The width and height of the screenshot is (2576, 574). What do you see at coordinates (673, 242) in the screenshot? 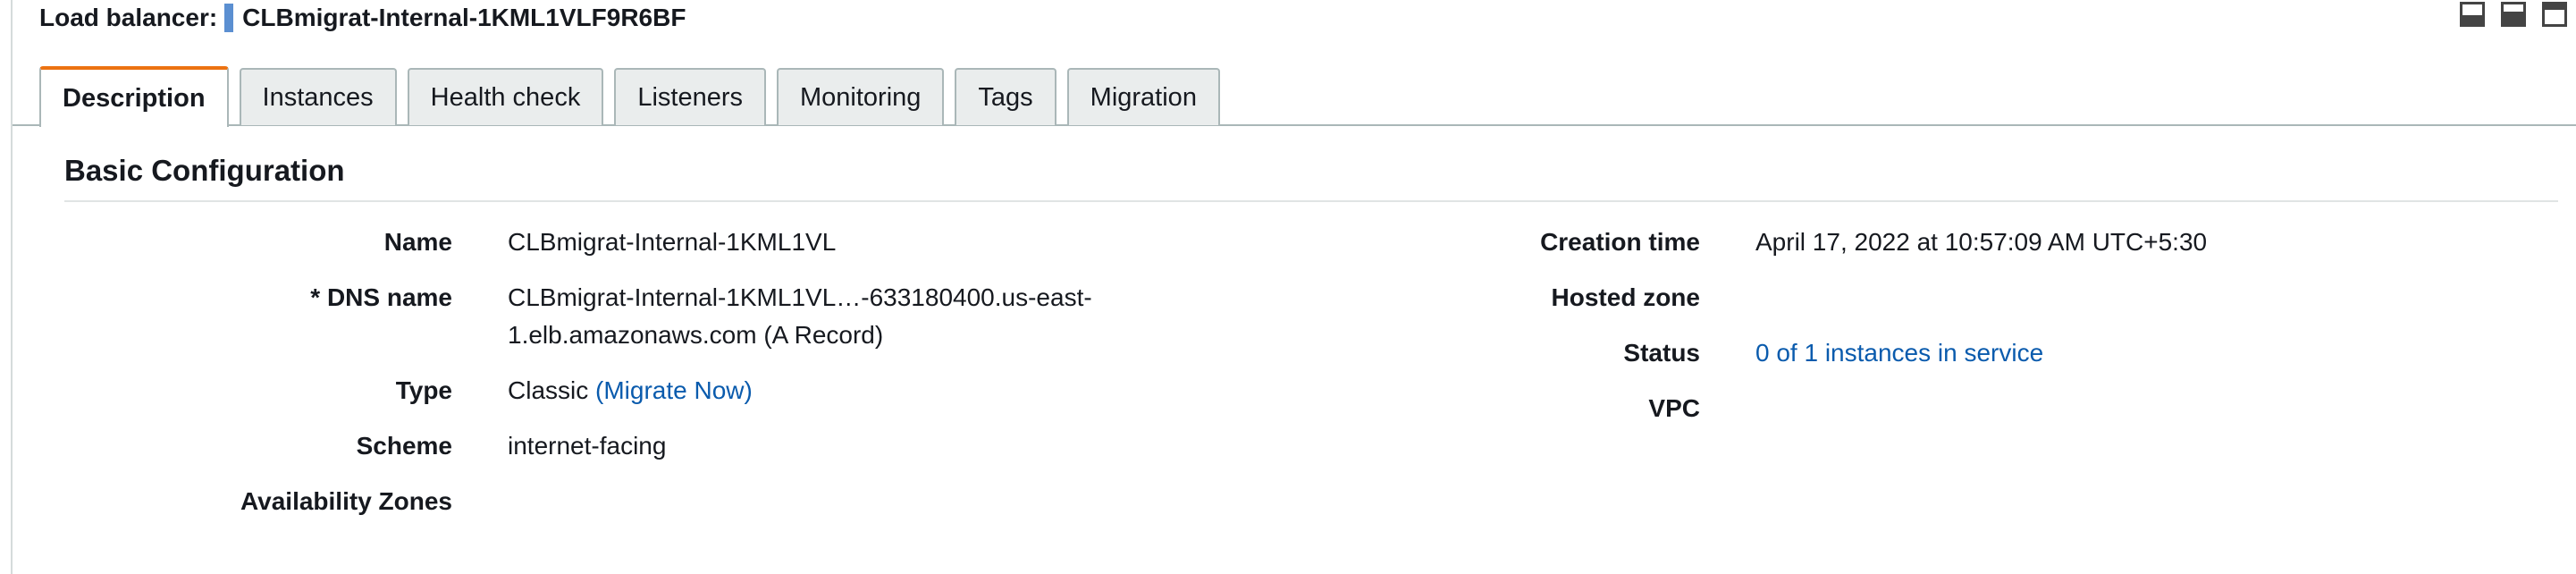
I see `name-value: CLBmigrat-Internal-1KML1VL` at bounding box center [673, 242].